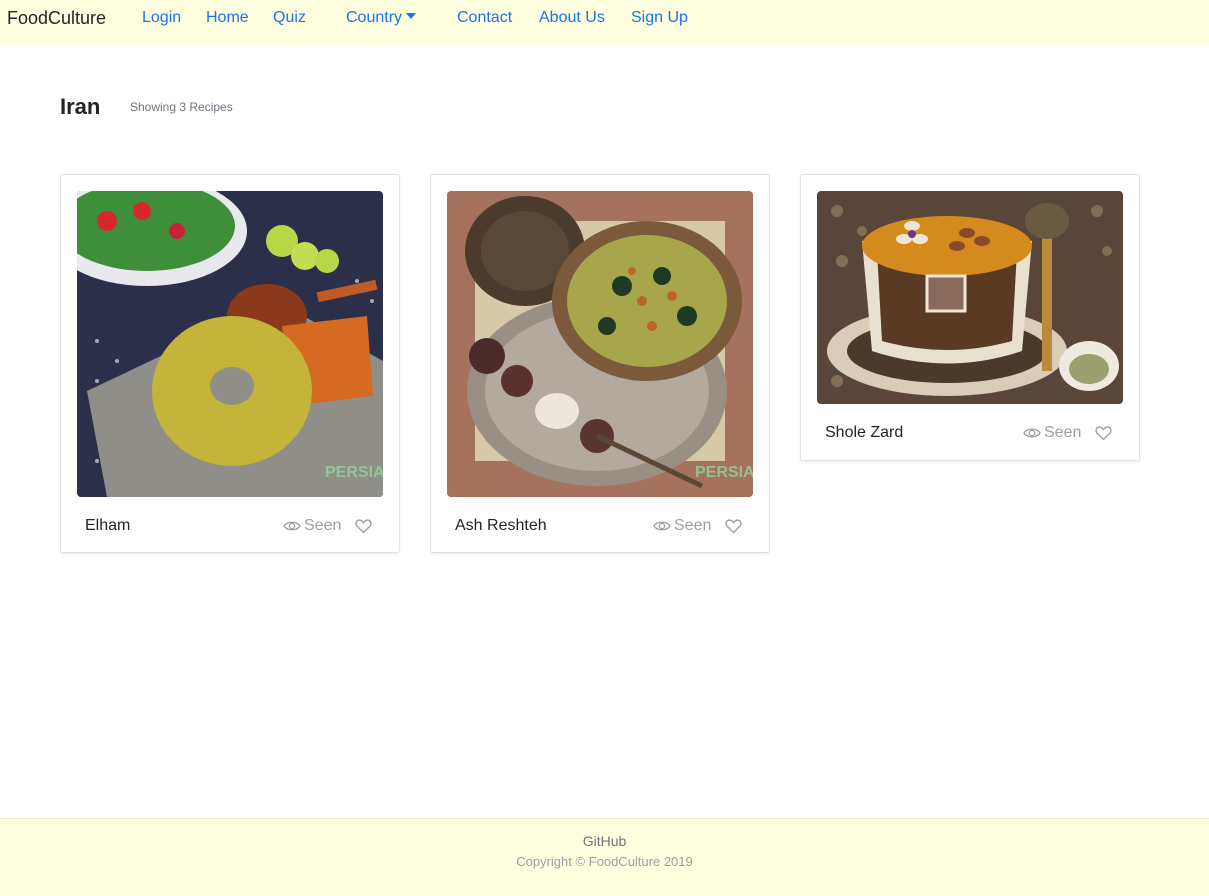  I want to click on recipe-count: Showing 3 Recipes, so click(181, 107).